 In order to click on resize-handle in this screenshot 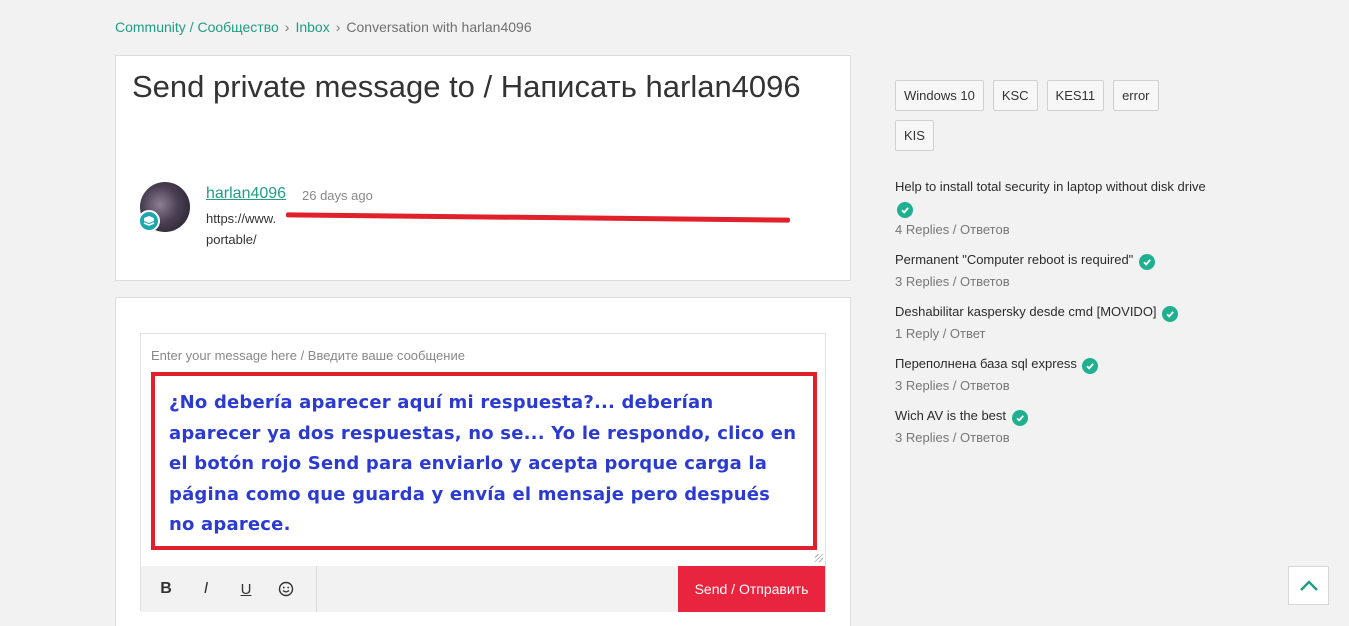, I will do `click(819, 558)`.